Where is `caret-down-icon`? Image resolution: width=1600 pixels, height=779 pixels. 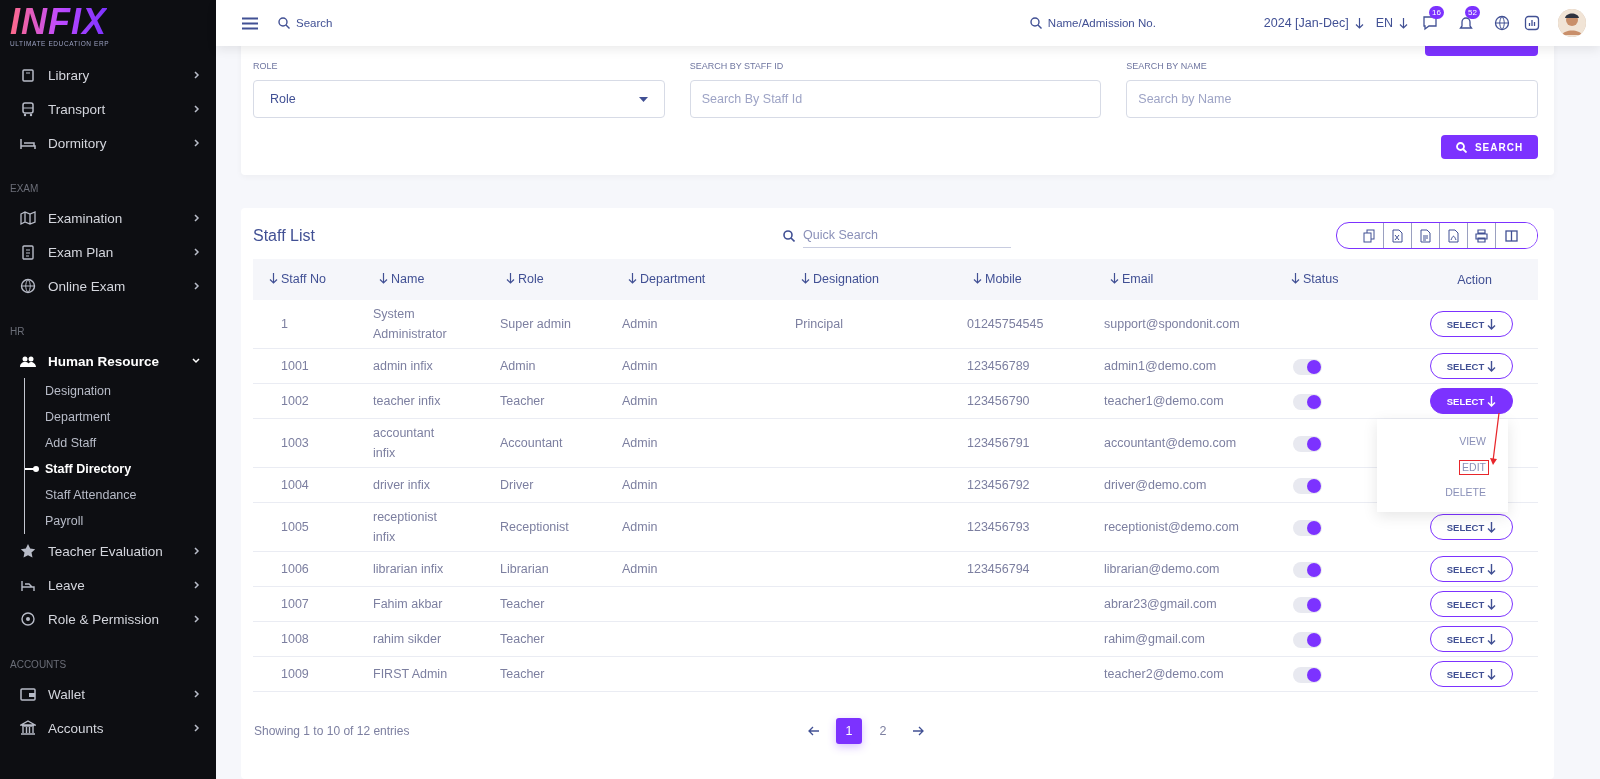 caret-down-icon is located at coordinates (643, 99).